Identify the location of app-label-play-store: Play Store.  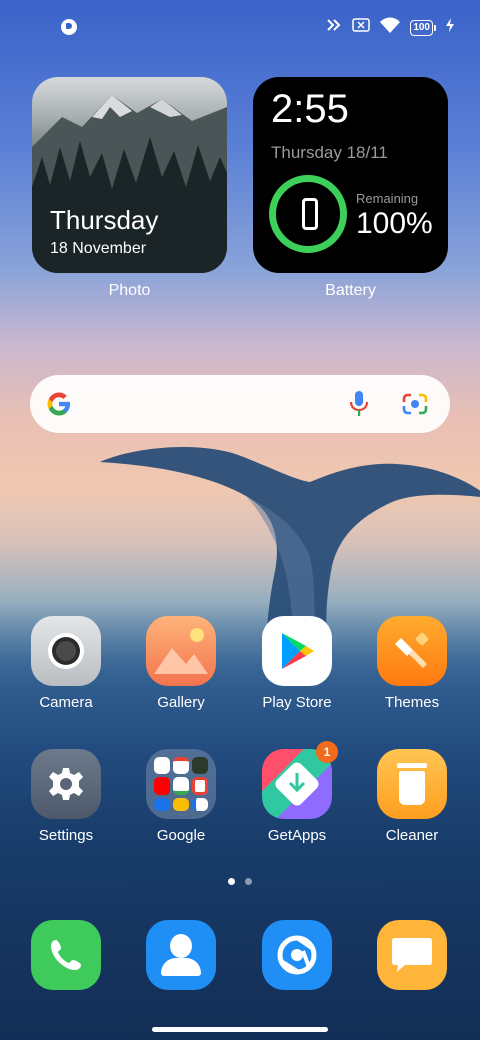
(297, 702).